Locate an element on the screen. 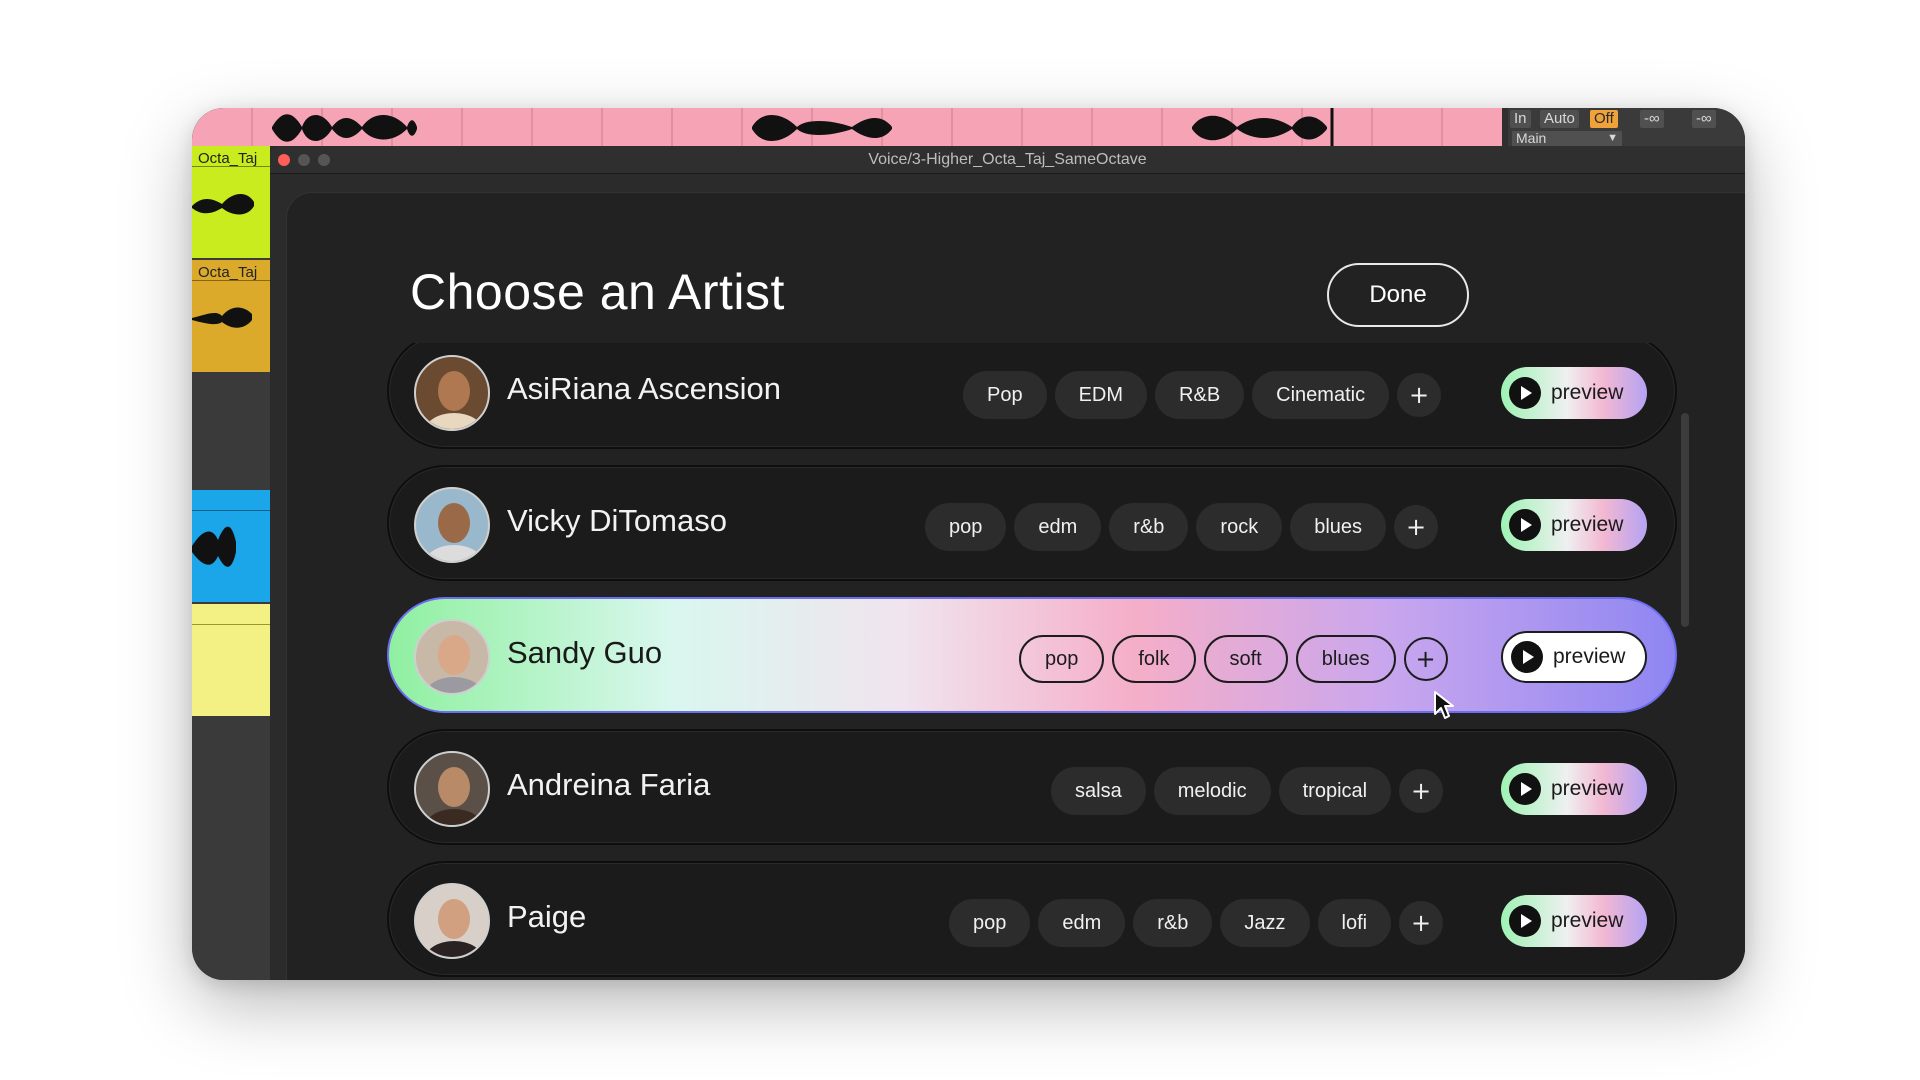 This screenshot has height=1080, width=1920. genre-tags: pop edm r&b Jazz lofi + is located at coordinates (1196, 923).